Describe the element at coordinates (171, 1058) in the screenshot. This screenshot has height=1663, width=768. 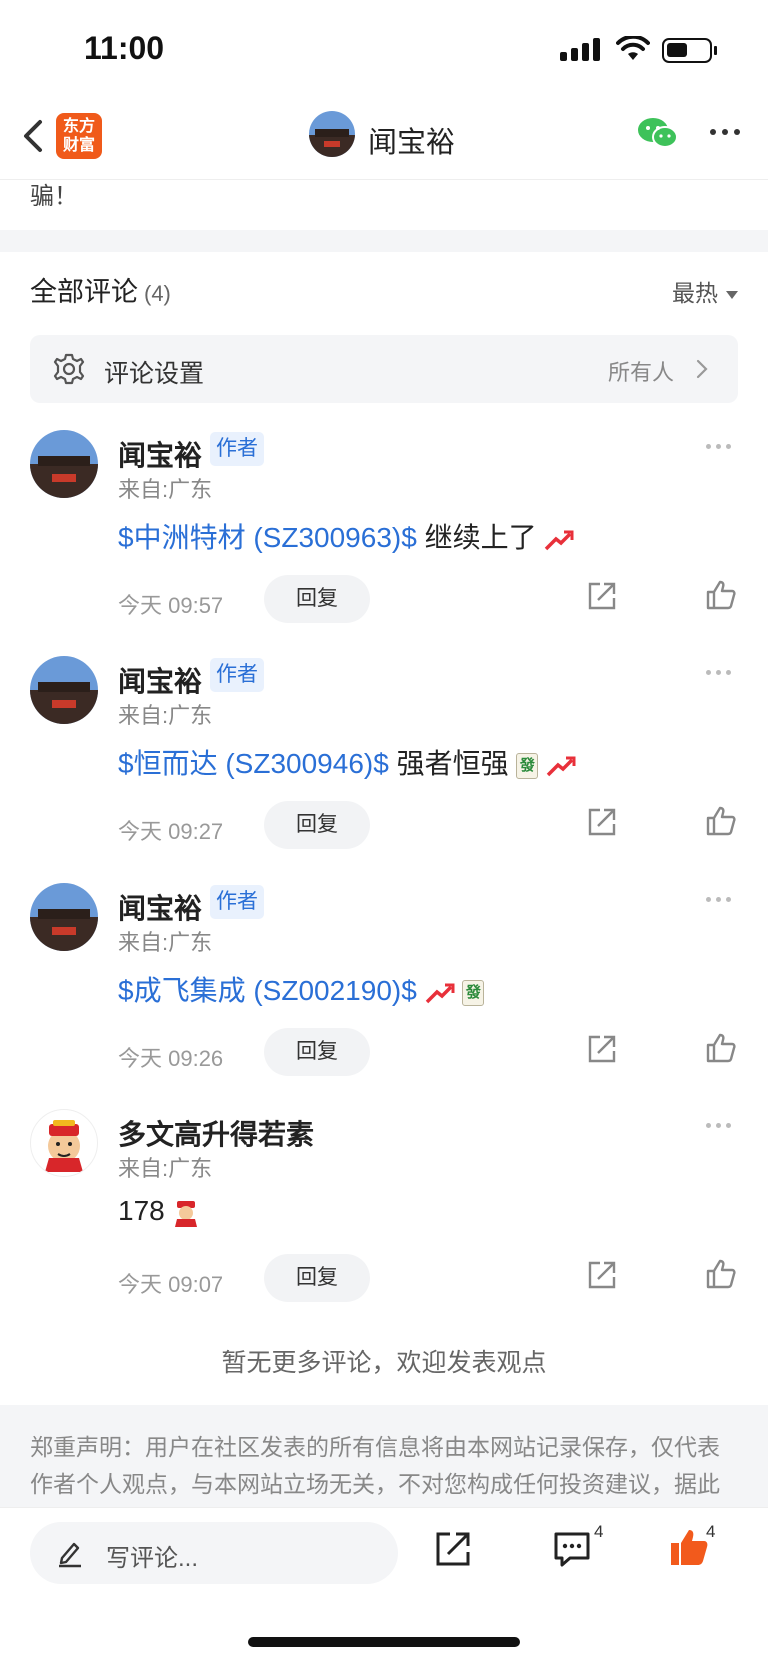
I see `comment-time: 今天 09:26` at that location.